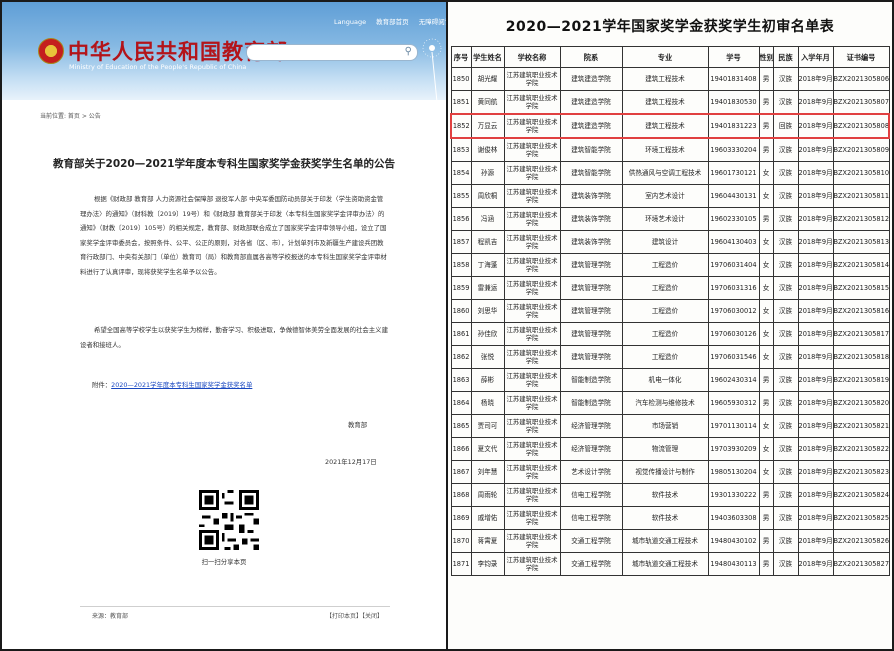 This screenshot has height=651, width=894. I want to click on table-cell: BZX2021305810, so click(861, 173).